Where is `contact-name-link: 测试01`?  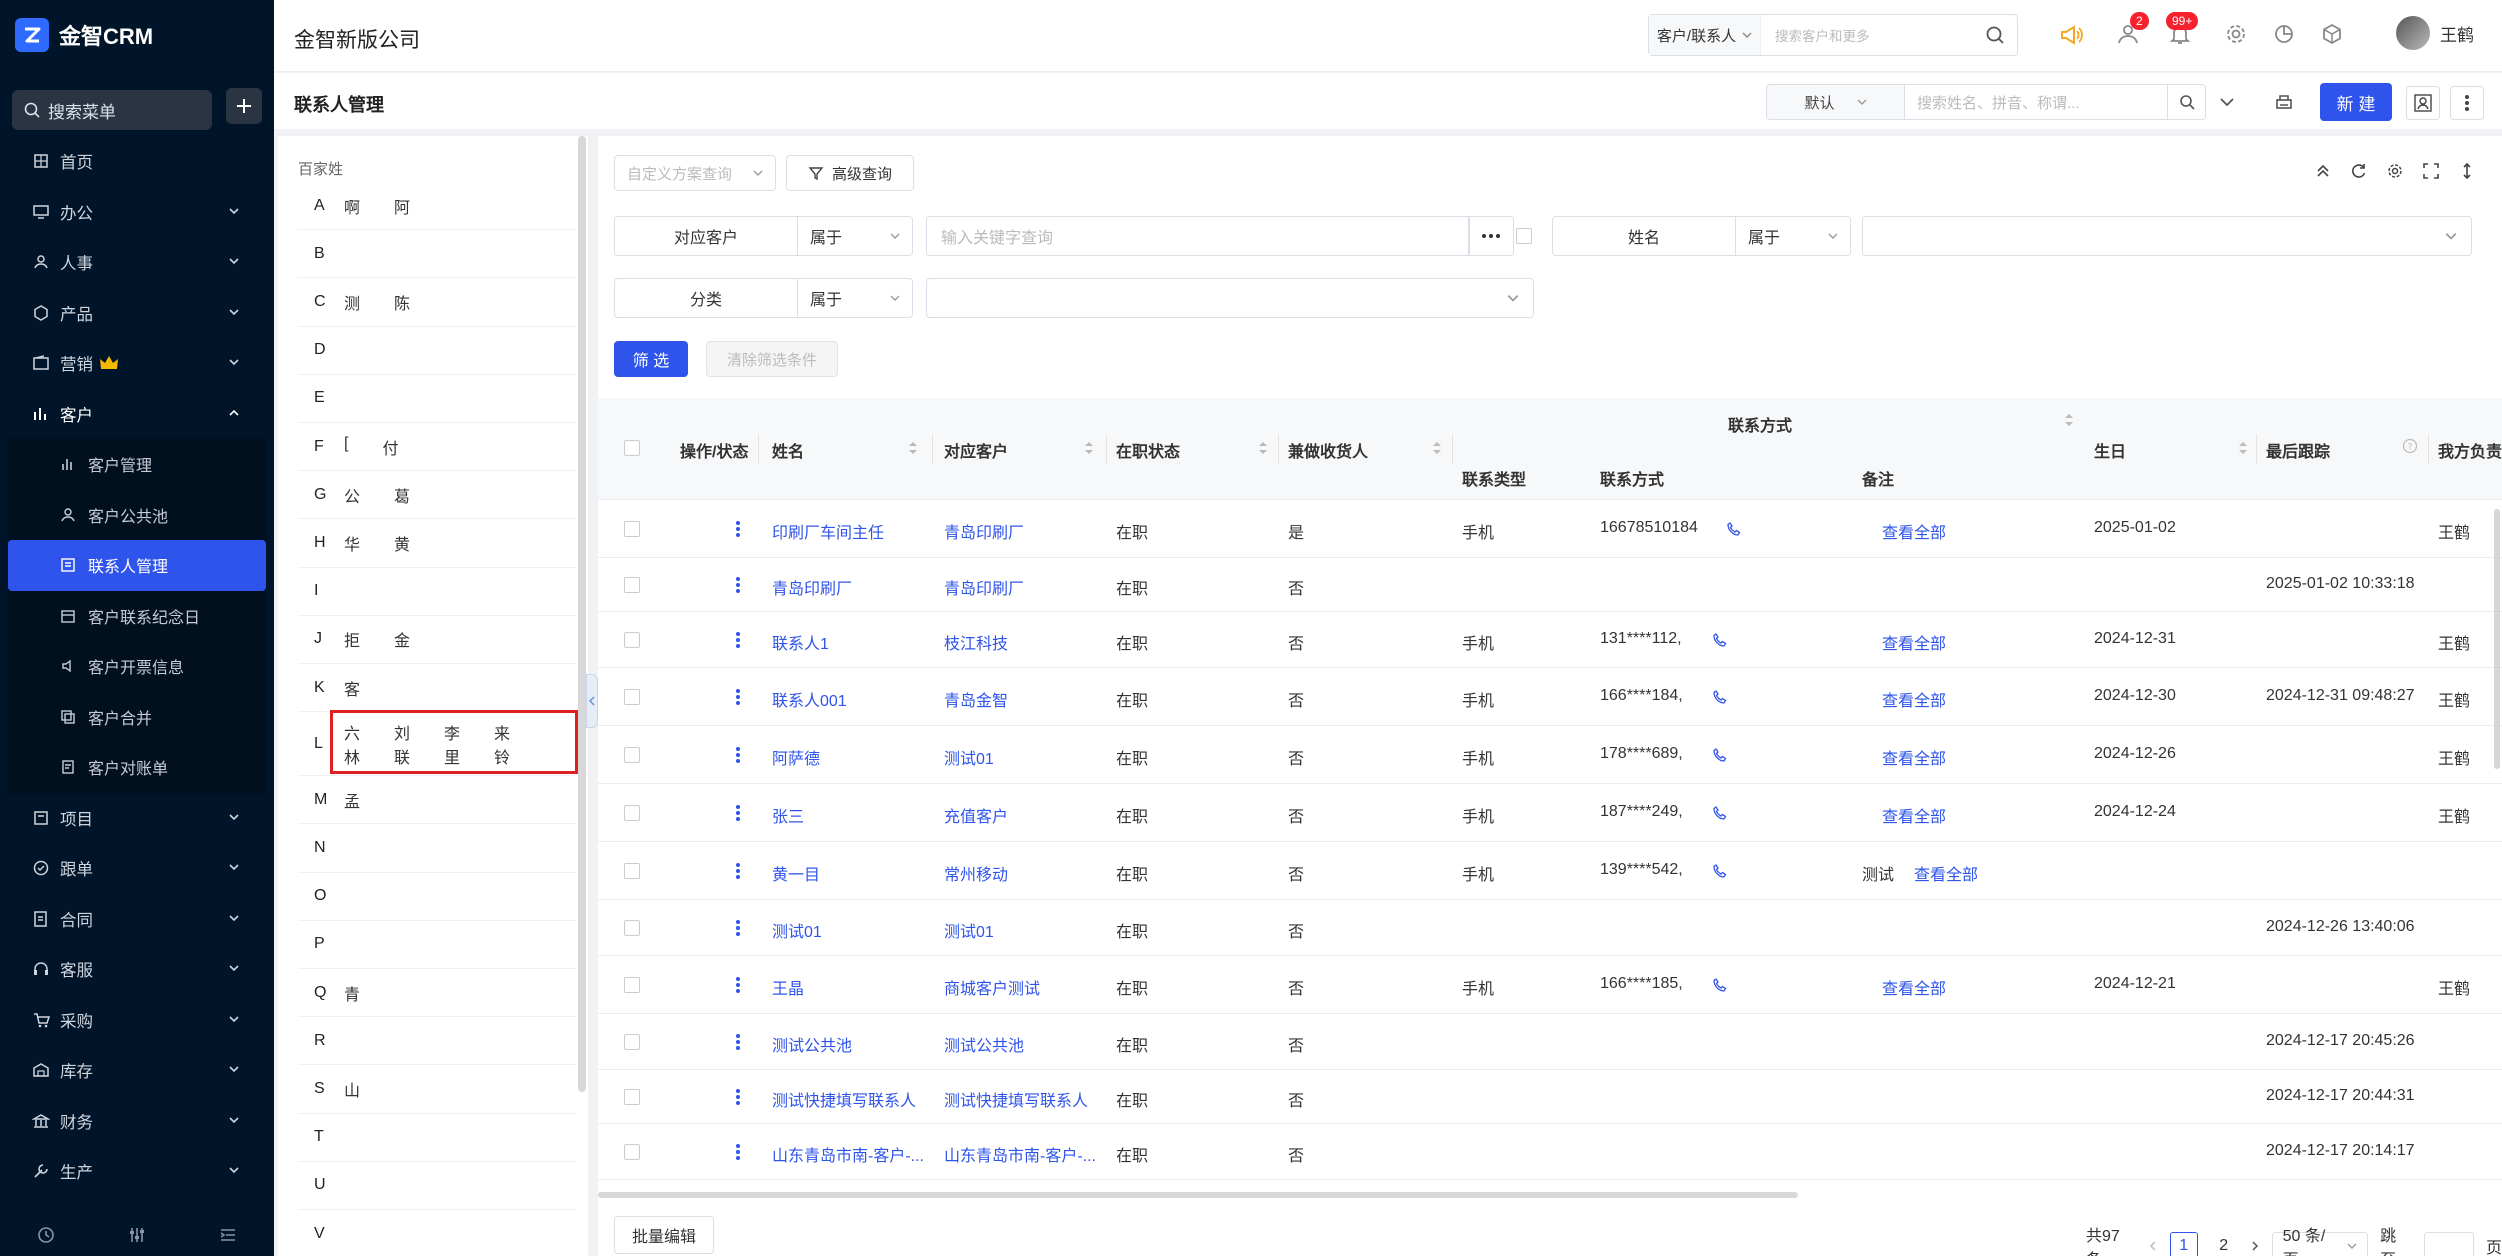 contact-name-link: 测试01 is located at coordinates (797, 930).